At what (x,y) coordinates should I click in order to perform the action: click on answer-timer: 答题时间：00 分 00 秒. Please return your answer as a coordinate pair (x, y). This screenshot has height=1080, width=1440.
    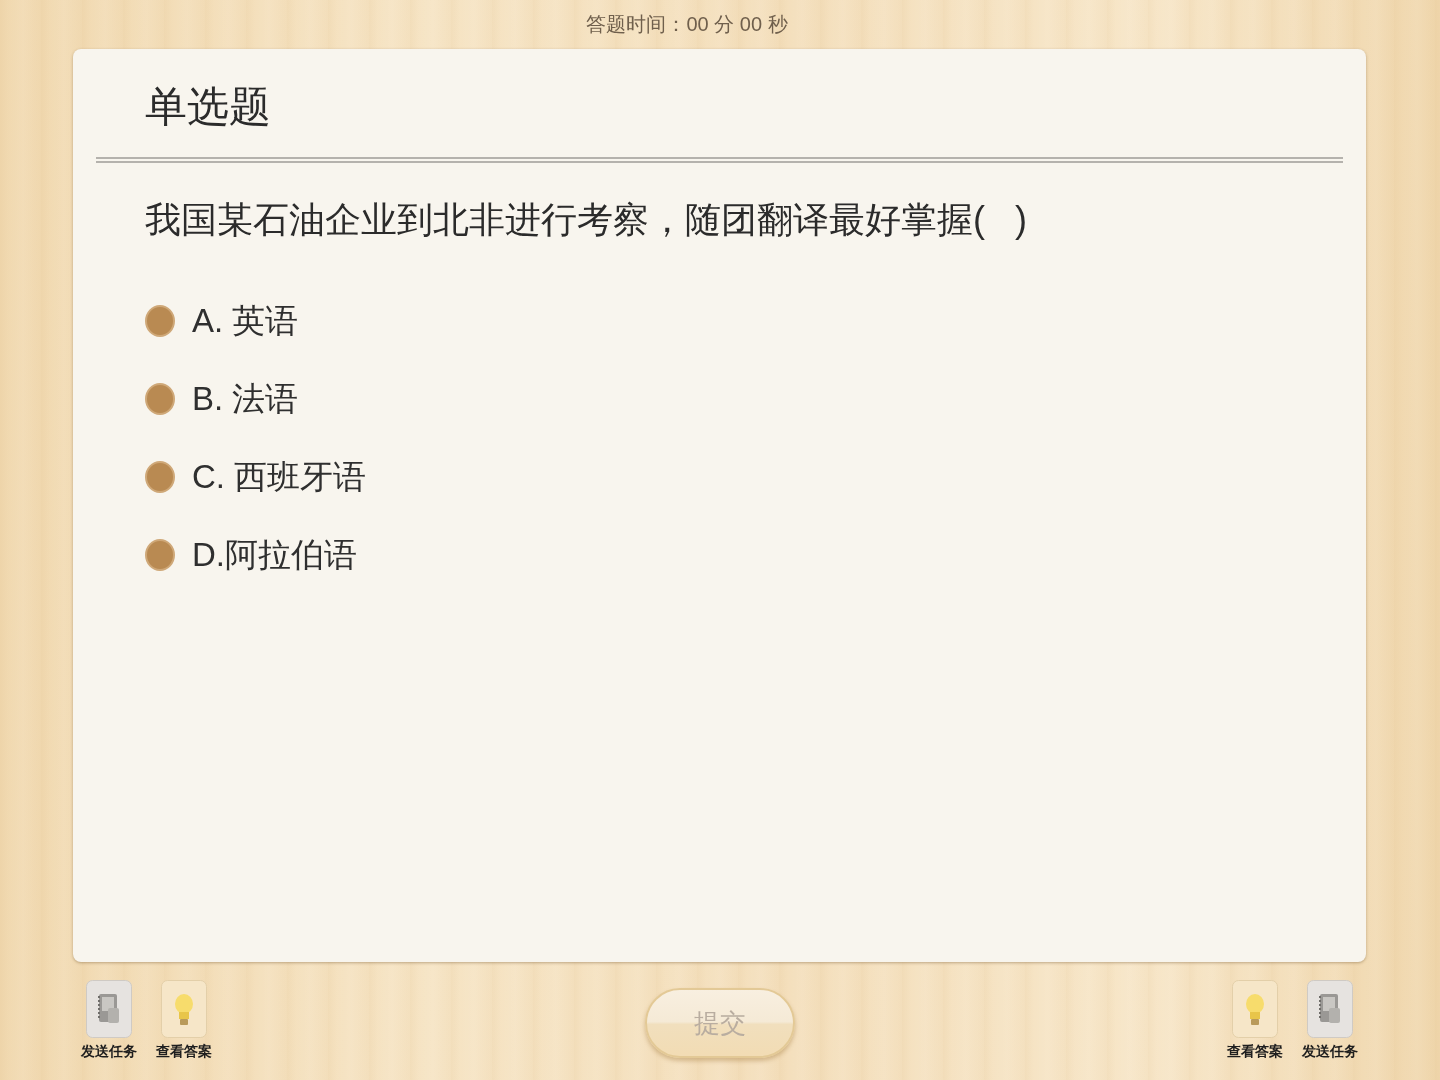
    Looking at the image, I should click on (687, 24).